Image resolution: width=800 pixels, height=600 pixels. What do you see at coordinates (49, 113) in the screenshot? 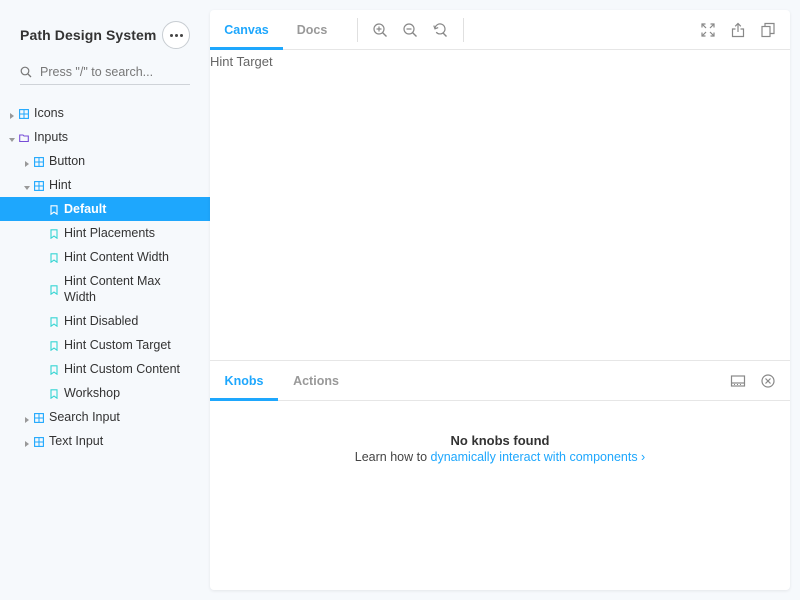
I see `sidebar-item-label: Icons` at bounding box center [49, 113].